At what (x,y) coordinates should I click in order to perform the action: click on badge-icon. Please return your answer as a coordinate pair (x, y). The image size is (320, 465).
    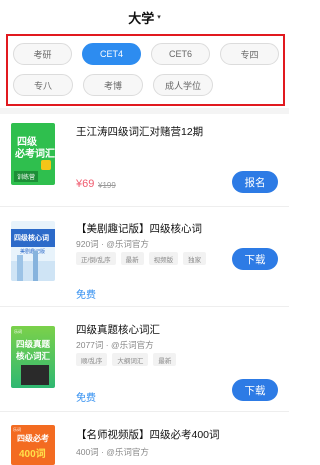
    Looking at the image, I should click on (46, 165).